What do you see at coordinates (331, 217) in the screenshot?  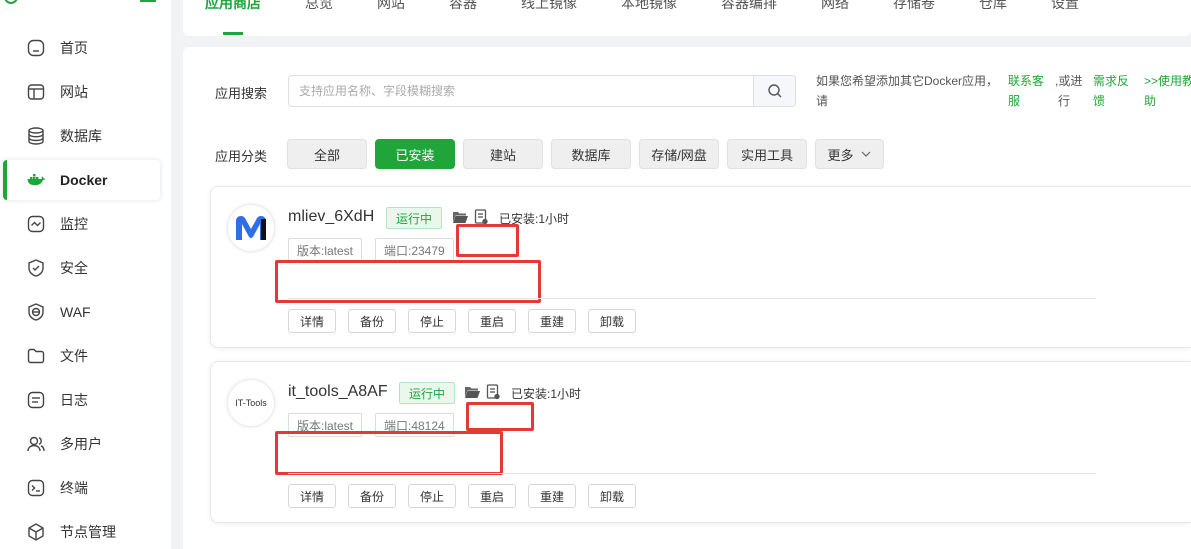 I see `app-name: mliev_6XdH` at bounding box center [331, 217].